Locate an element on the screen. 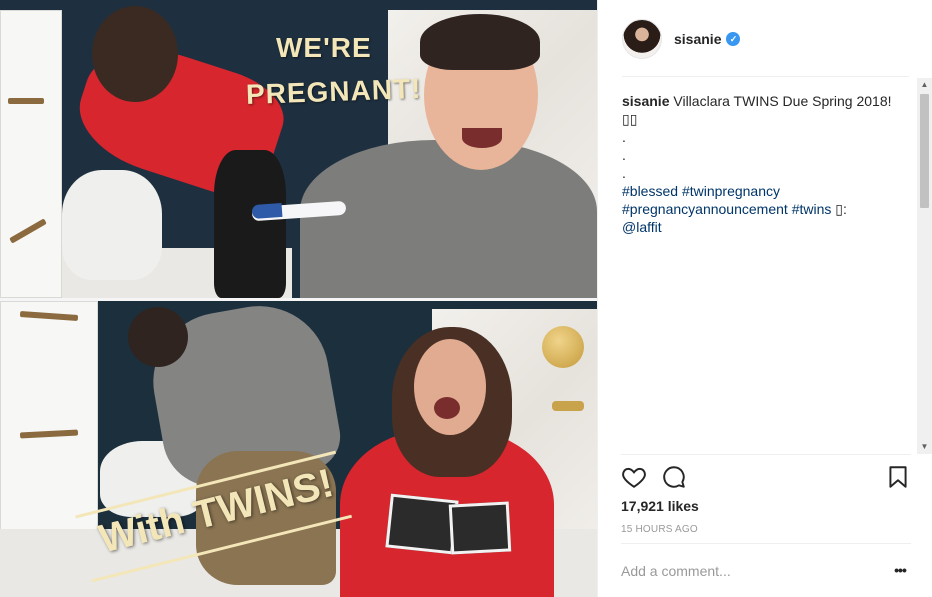 The height and width of the screenshot is (597, 932). scroll-down-arrow-icon: ▼ is located at coordinates (924, 447).